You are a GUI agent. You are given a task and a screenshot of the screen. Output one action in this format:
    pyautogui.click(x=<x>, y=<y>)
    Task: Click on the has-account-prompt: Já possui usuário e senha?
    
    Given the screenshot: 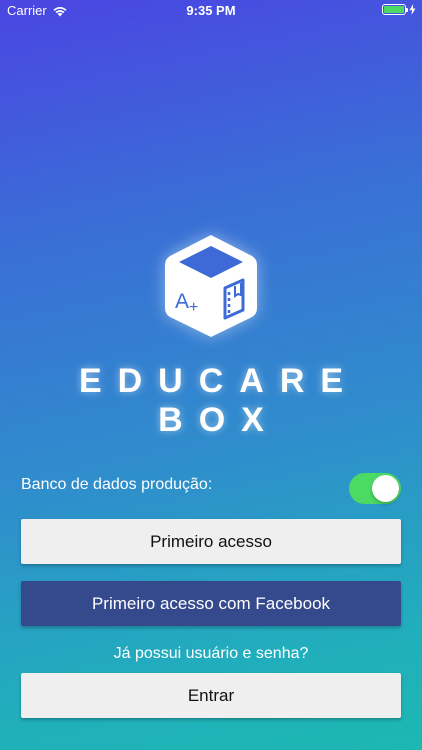 What is the action you would take?
    pyautogui.click(x=211, y=653)
    